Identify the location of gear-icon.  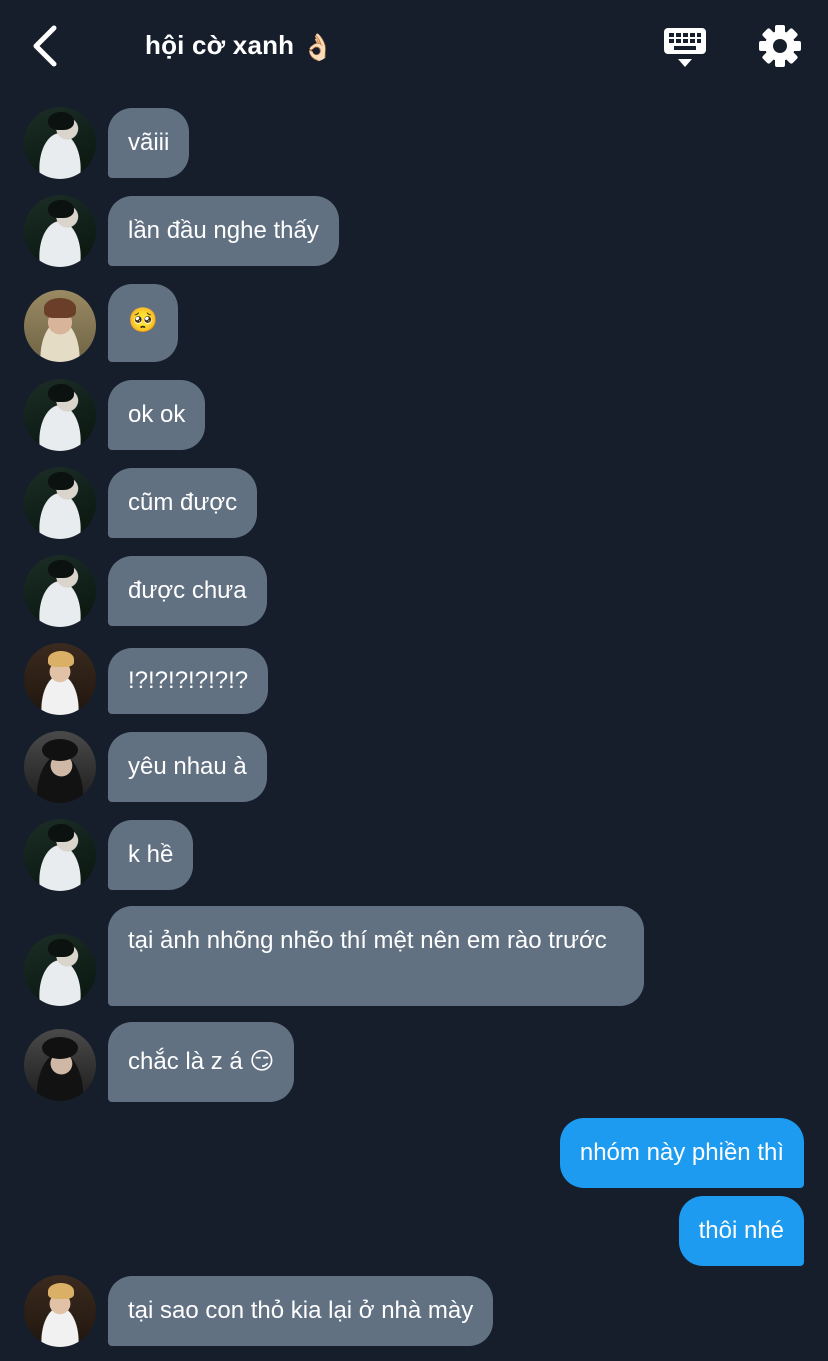
(780, 46).